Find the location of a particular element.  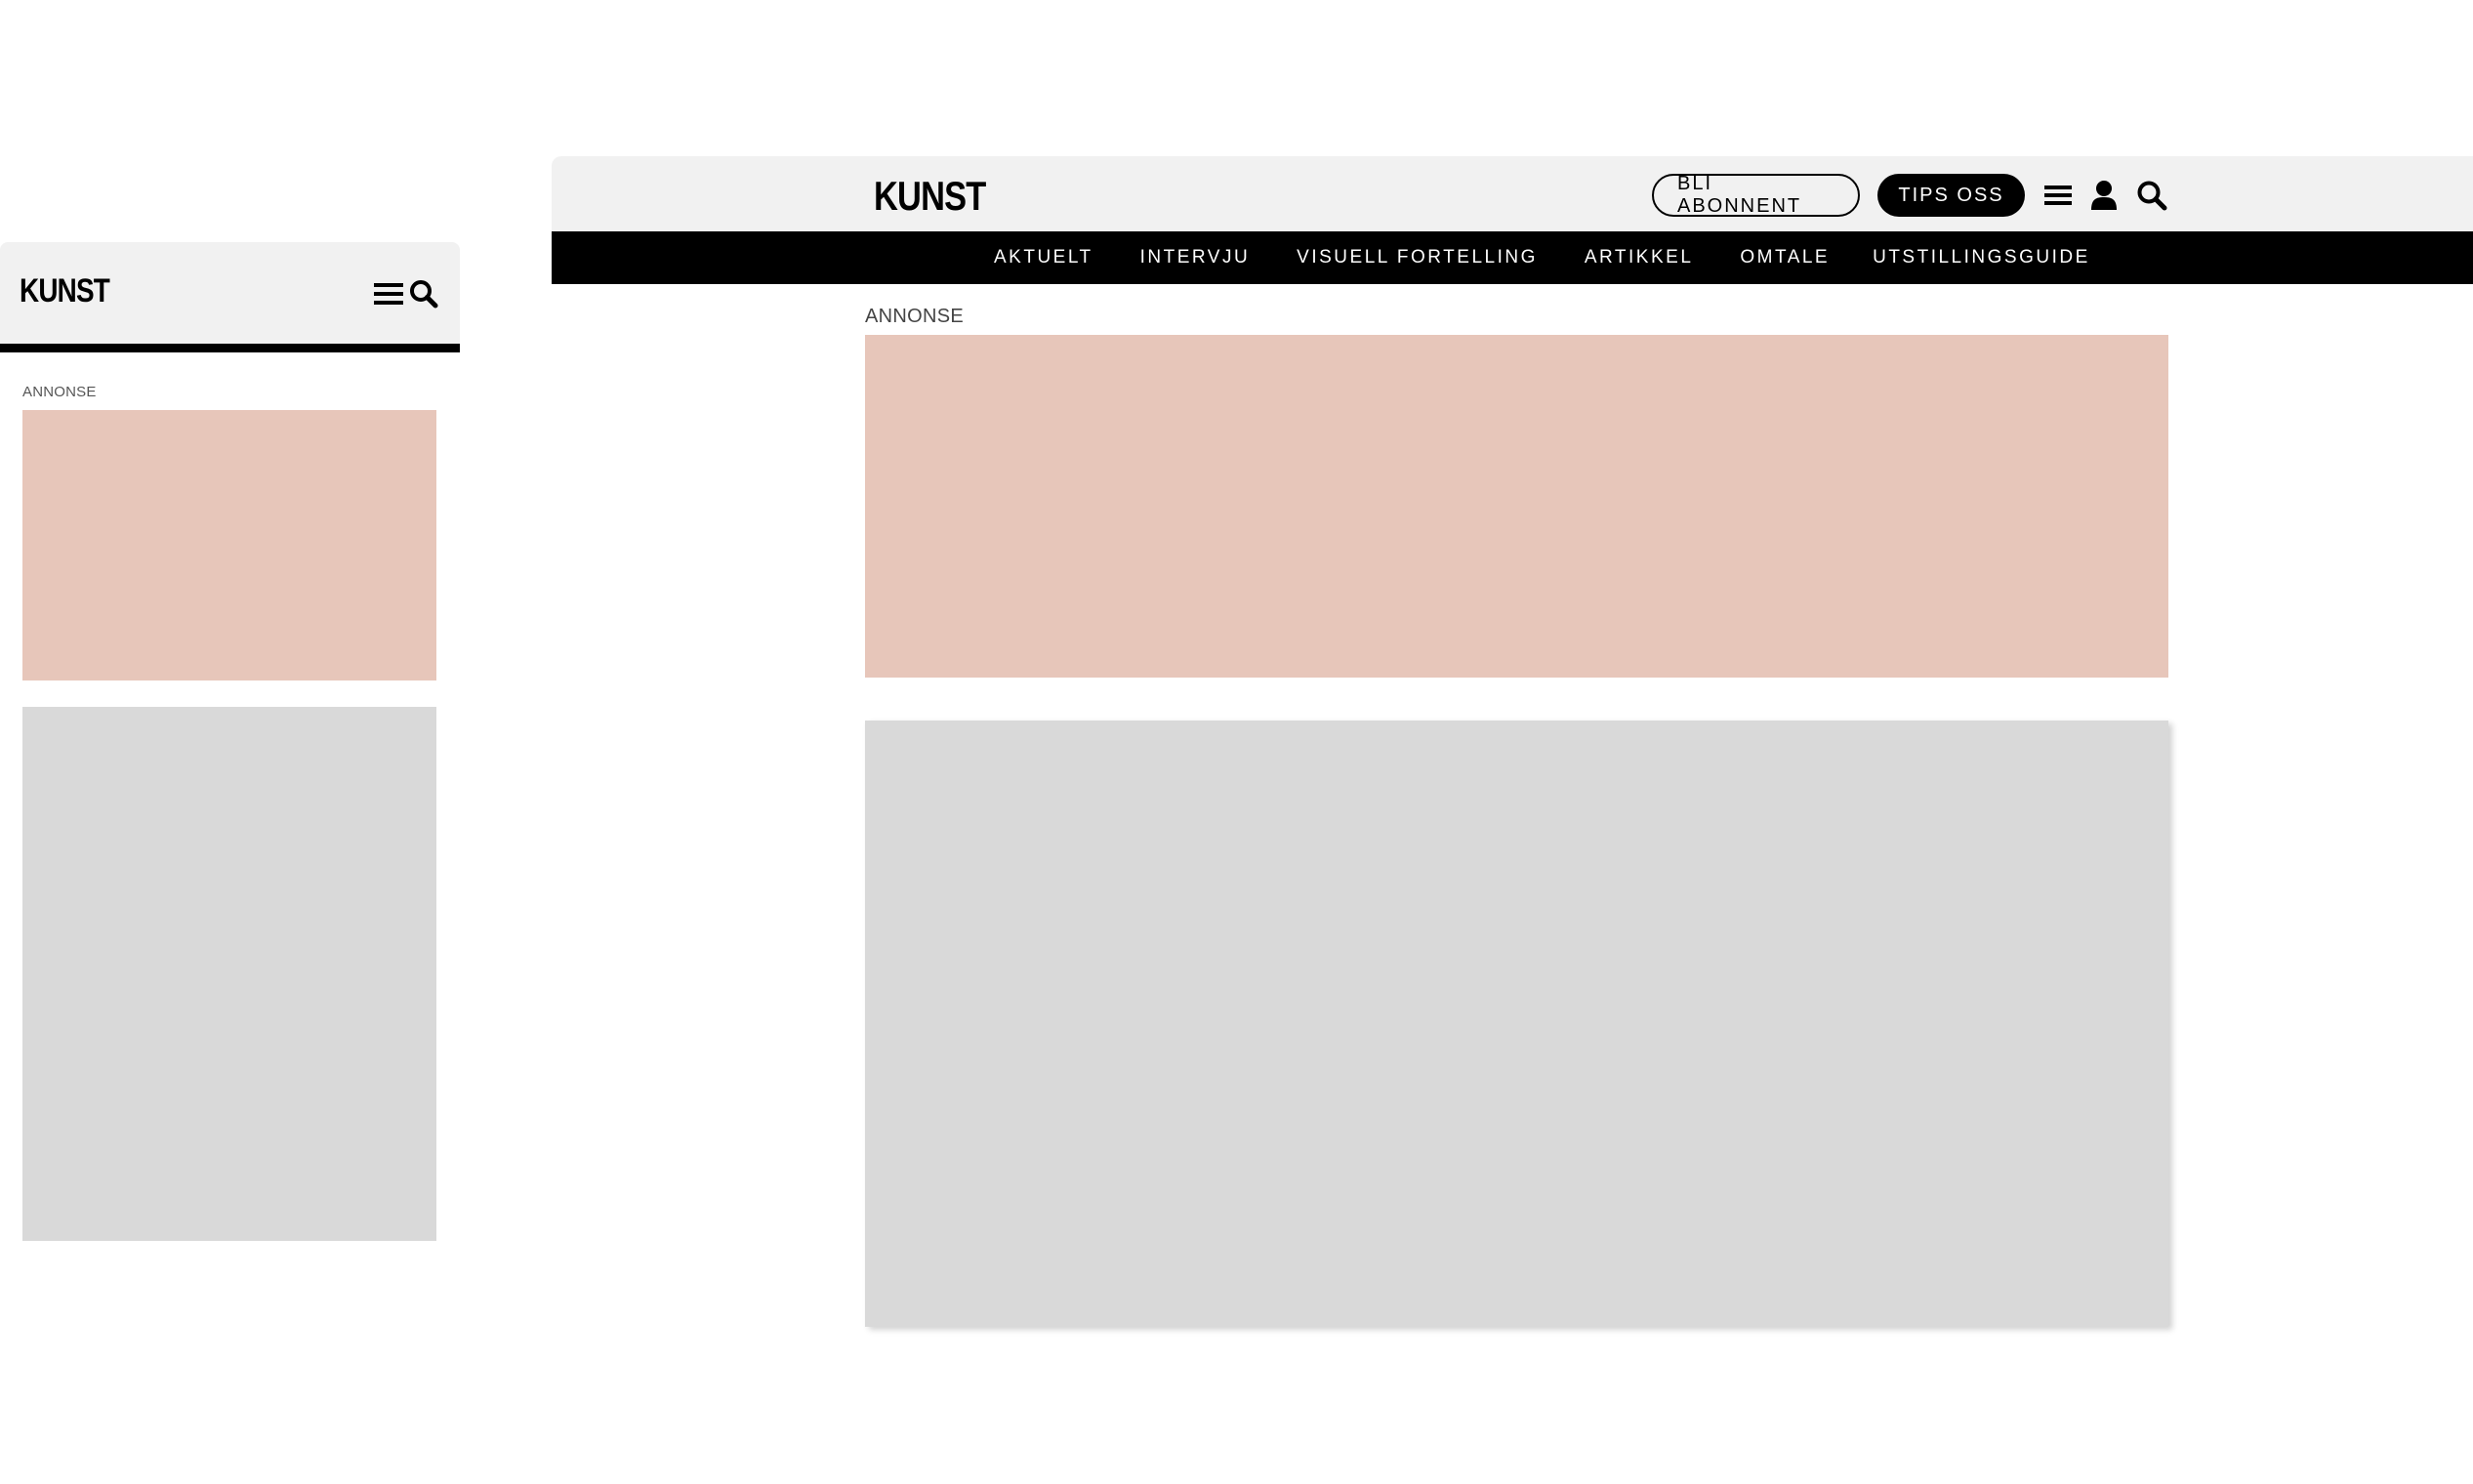

desktop-ad-placeholder is located at coordinates (1516, 507).